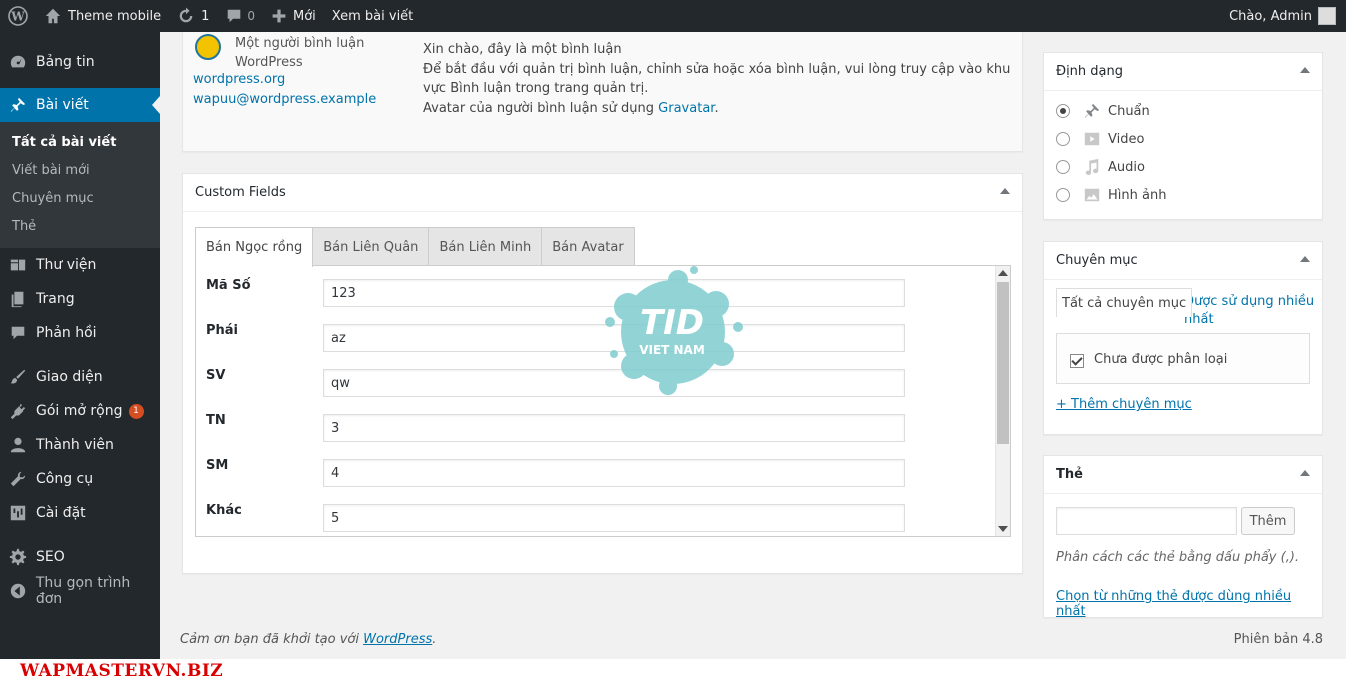 The height and width of the screenshot is (684, 1346). What do you see at coordinates (1124, 302) in the screenshot?
I see `tab-all-categories: Tất cả chuyên mục` at bounding box center [1124, 302].